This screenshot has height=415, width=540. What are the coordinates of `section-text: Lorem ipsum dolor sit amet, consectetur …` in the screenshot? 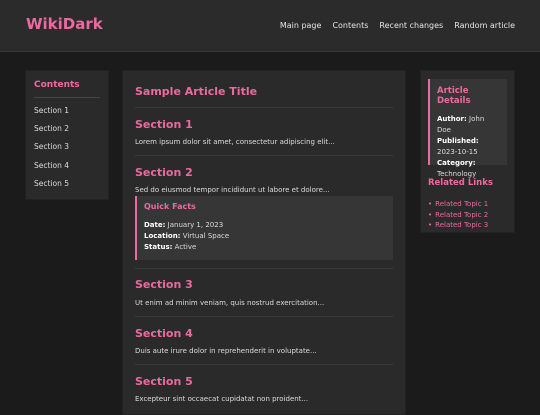 It's located at (235, 142).